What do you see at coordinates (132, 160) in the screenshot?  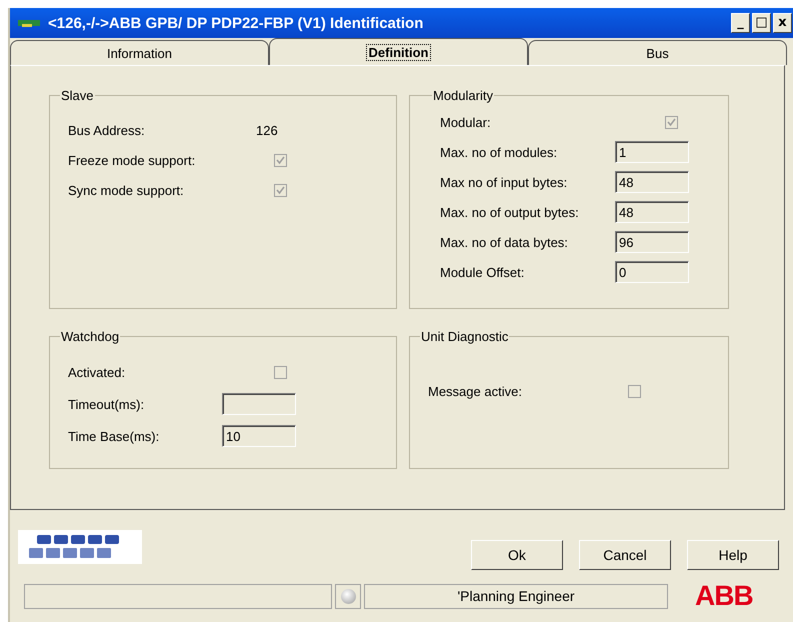 I see `field-label: Freeze mode support:` at bounding box center [132, 160].